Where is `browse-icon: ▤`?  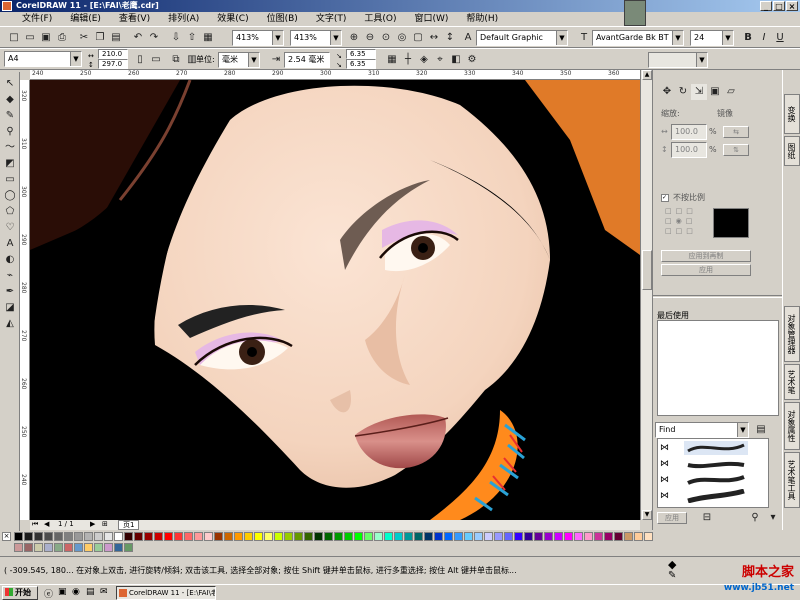
browse-icon: ▤ is located at coordinates (761, 430).